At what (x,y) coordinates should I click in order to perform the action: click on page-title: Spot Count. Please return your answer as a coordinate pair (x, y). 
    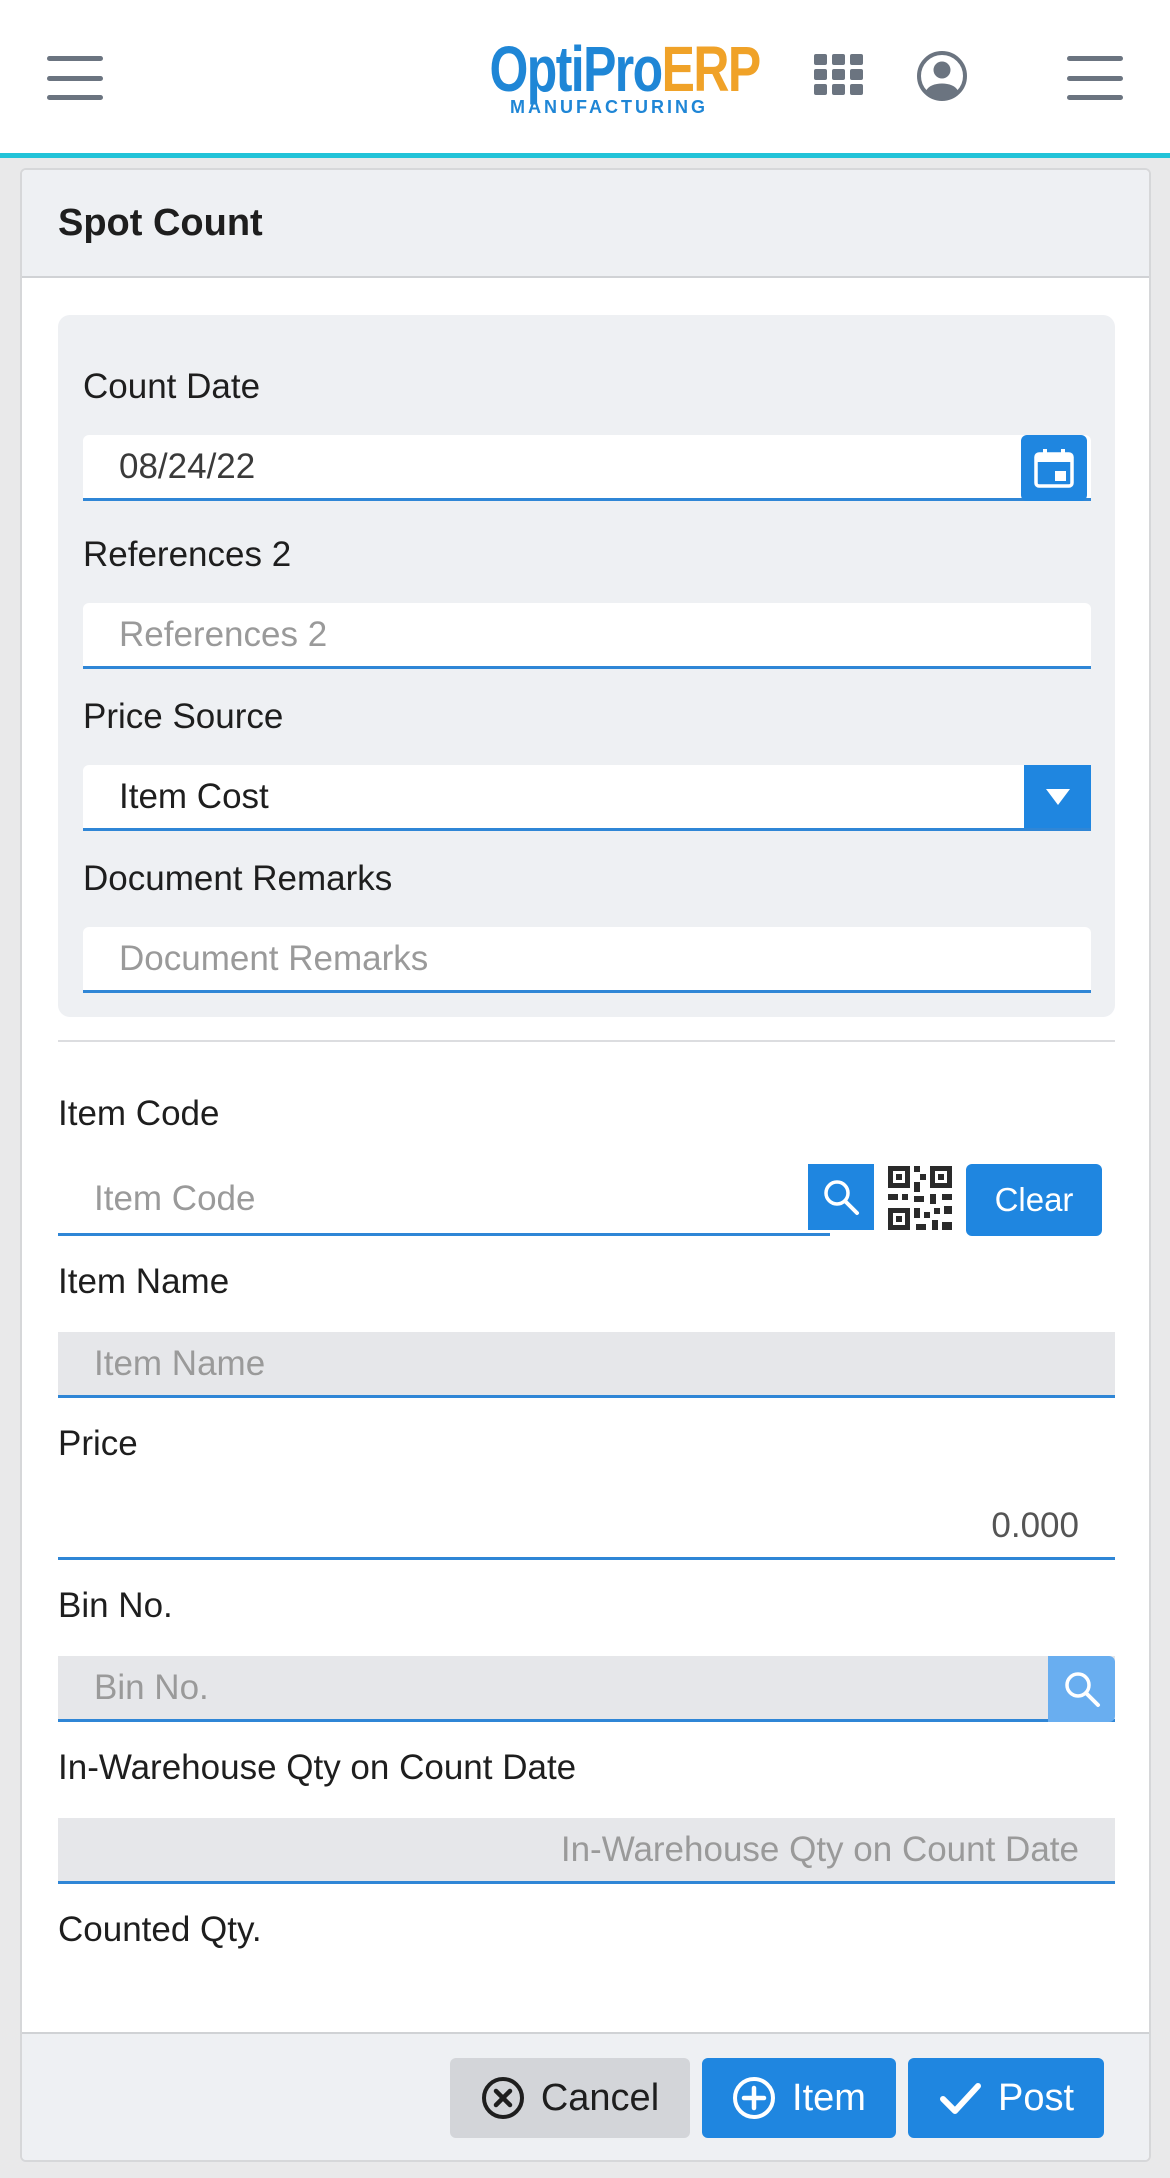
    Looking at the image, I should click on (160, 222).